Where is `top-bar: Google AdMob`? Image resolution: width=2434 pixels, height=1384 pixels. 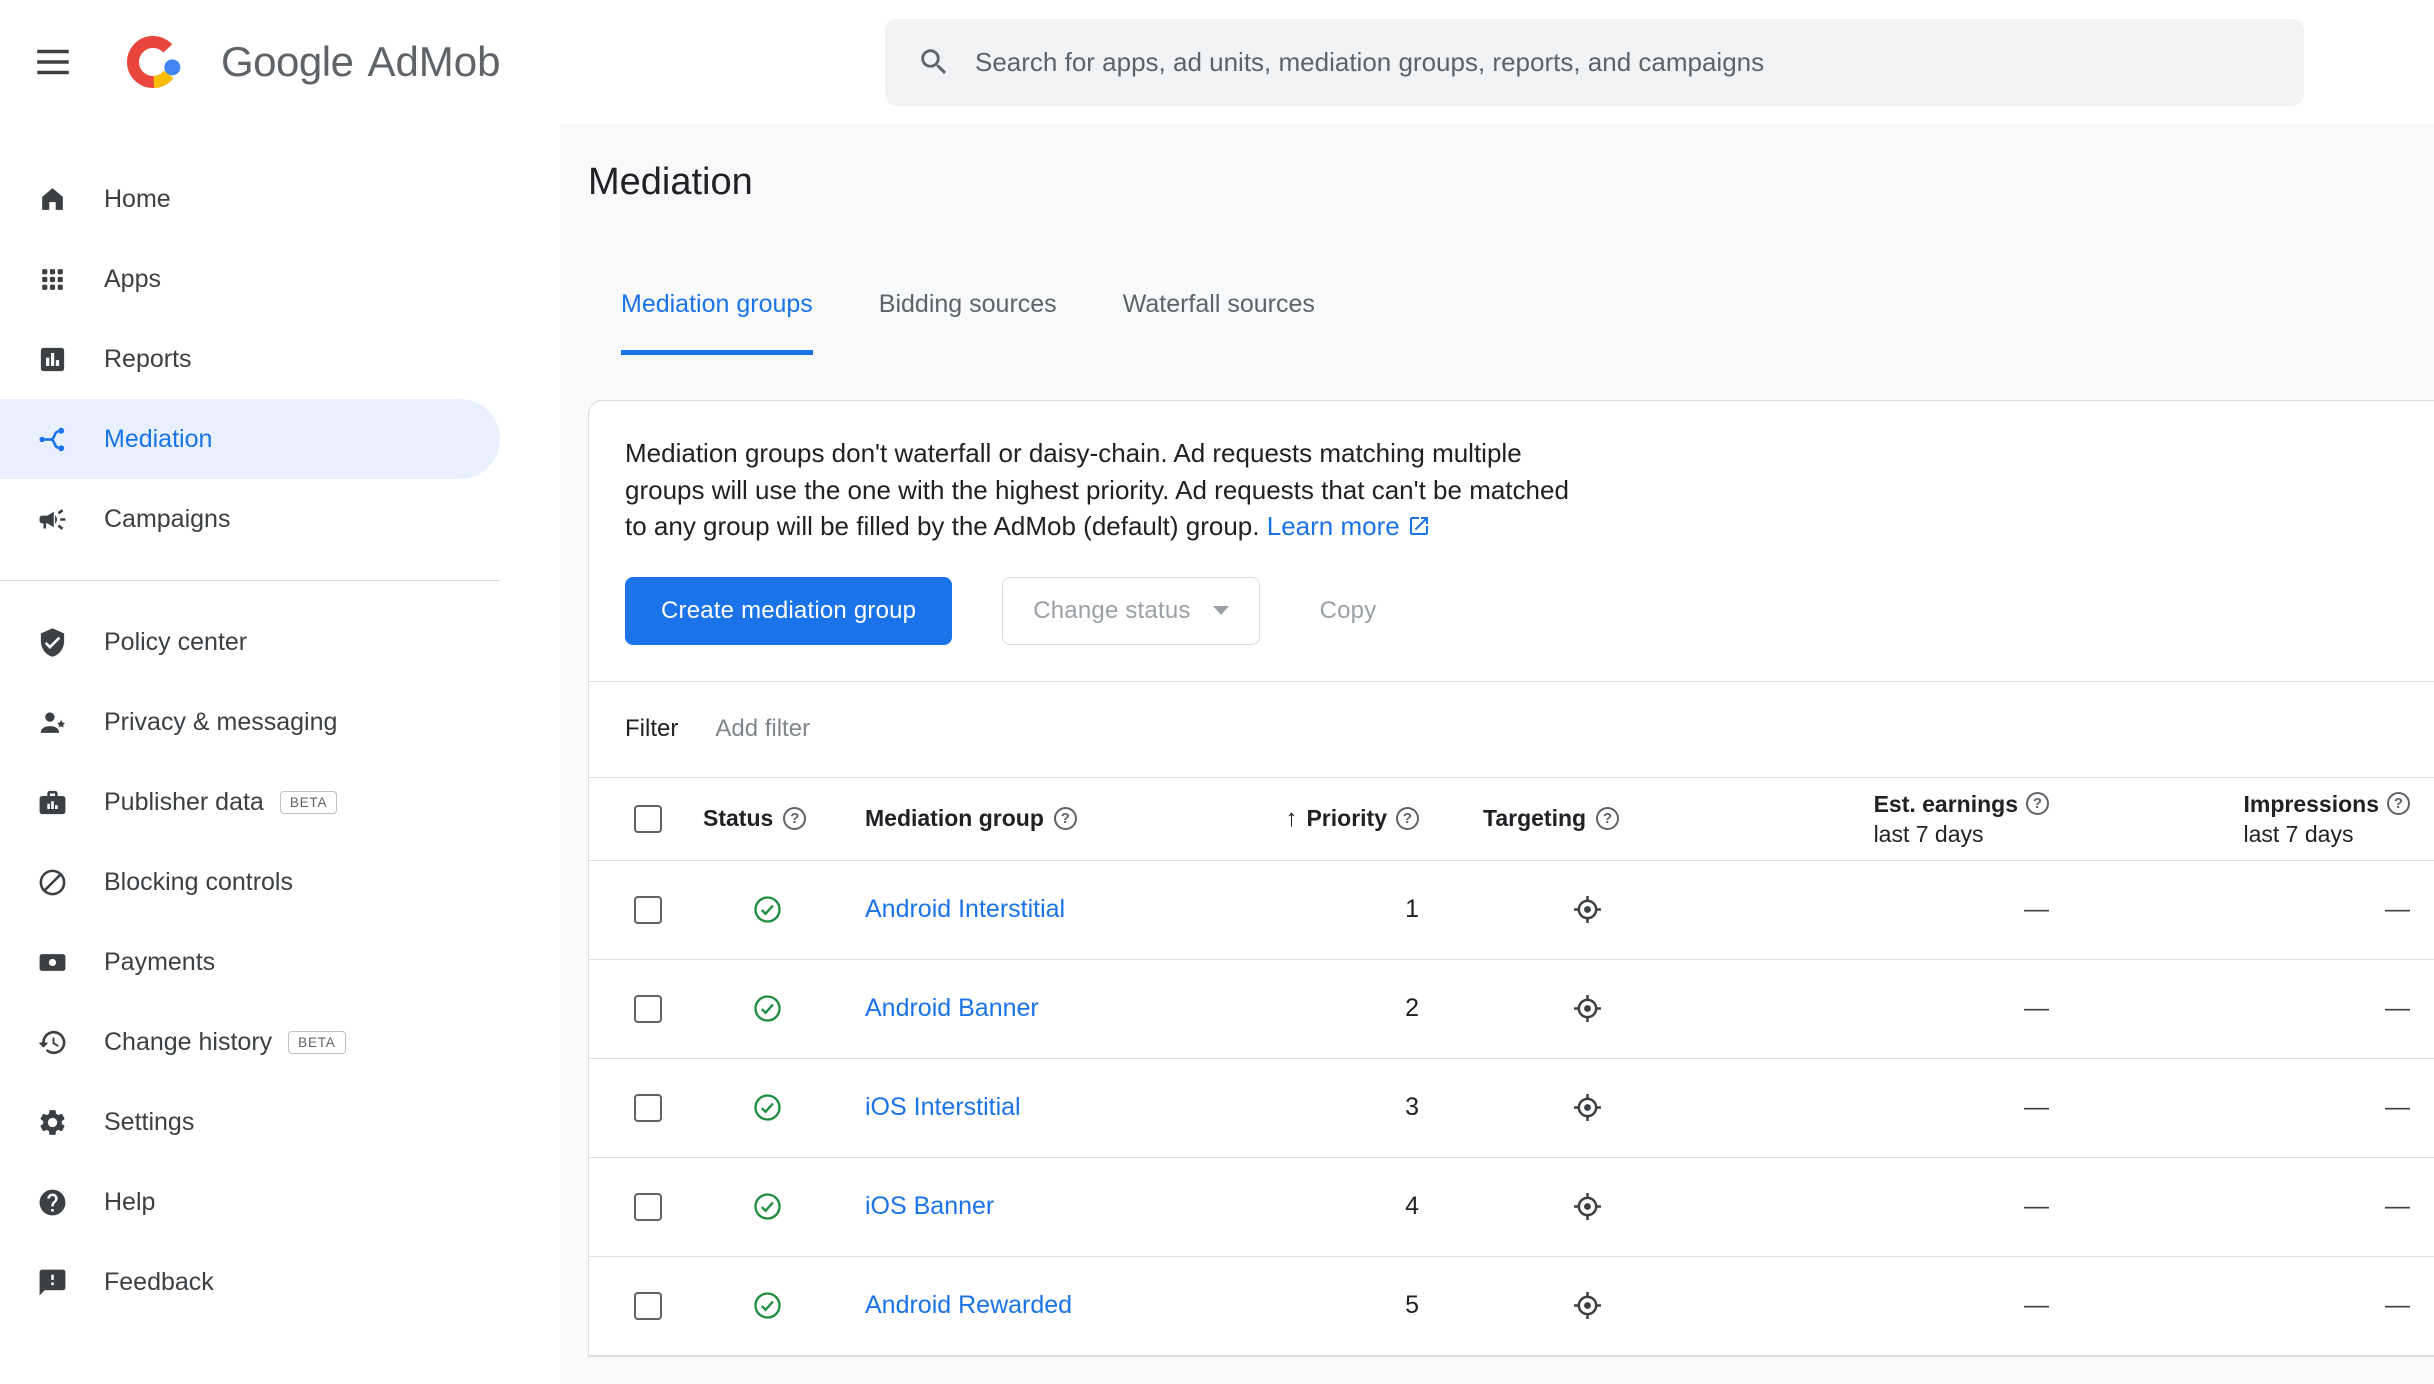
top-bar: Google AdMob is located at coordinates (1217, 62).